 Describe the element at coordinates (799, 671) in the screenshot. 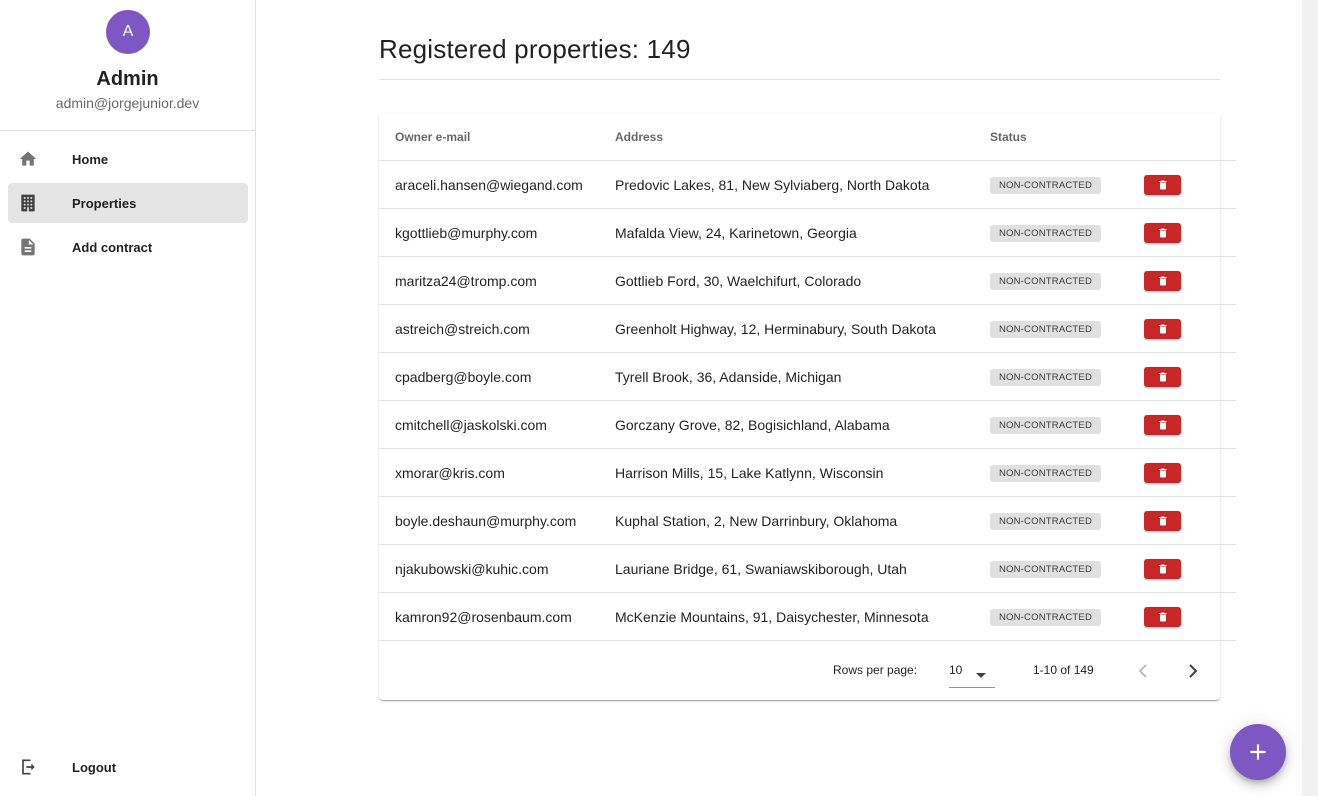

I see `table-pagination: Rows per page: 10 1-10 of 149` at that location.